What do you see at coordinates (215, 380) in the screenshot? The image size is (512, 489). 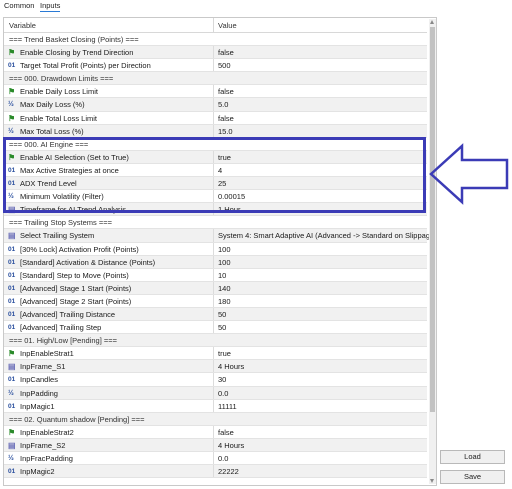 I see `parameter-row: 01 InpCandles 30` at bounding box center [215, 380].